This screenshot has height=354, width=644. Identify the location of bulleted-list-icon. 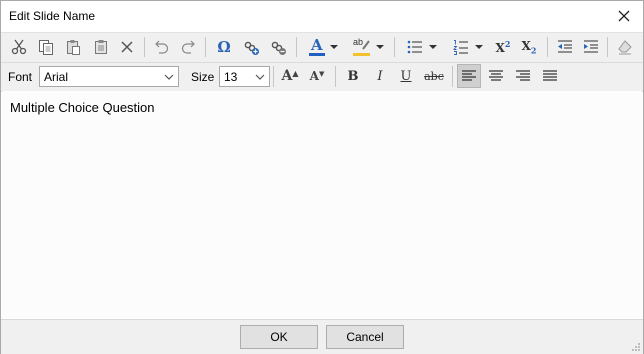
(414, 47).